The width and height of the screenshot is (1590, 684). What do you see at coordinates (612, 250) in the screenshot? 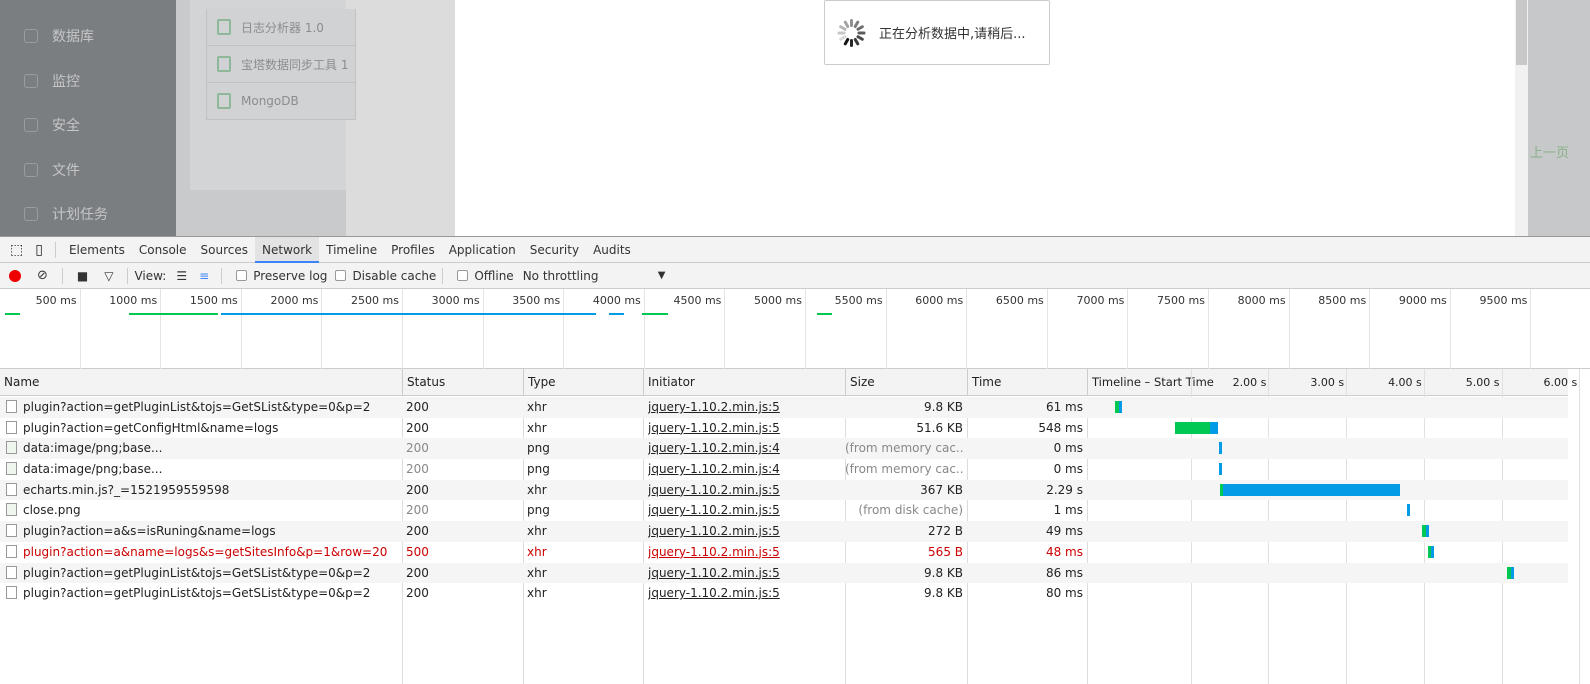
I see `tab-audits: Audits` at bounding box center [612, 250].